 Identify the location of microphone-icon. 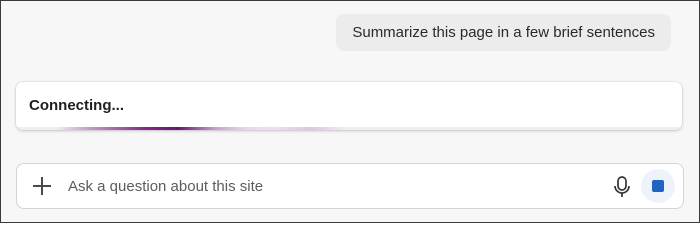
(622, 187).